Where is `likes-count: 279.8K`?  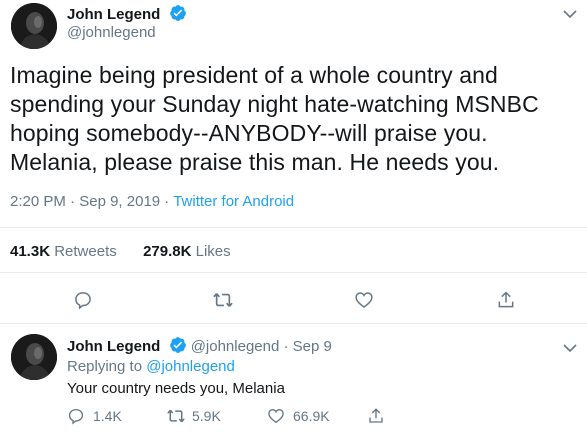 likes-count: 279.8K is located at coordinates (167, 251).